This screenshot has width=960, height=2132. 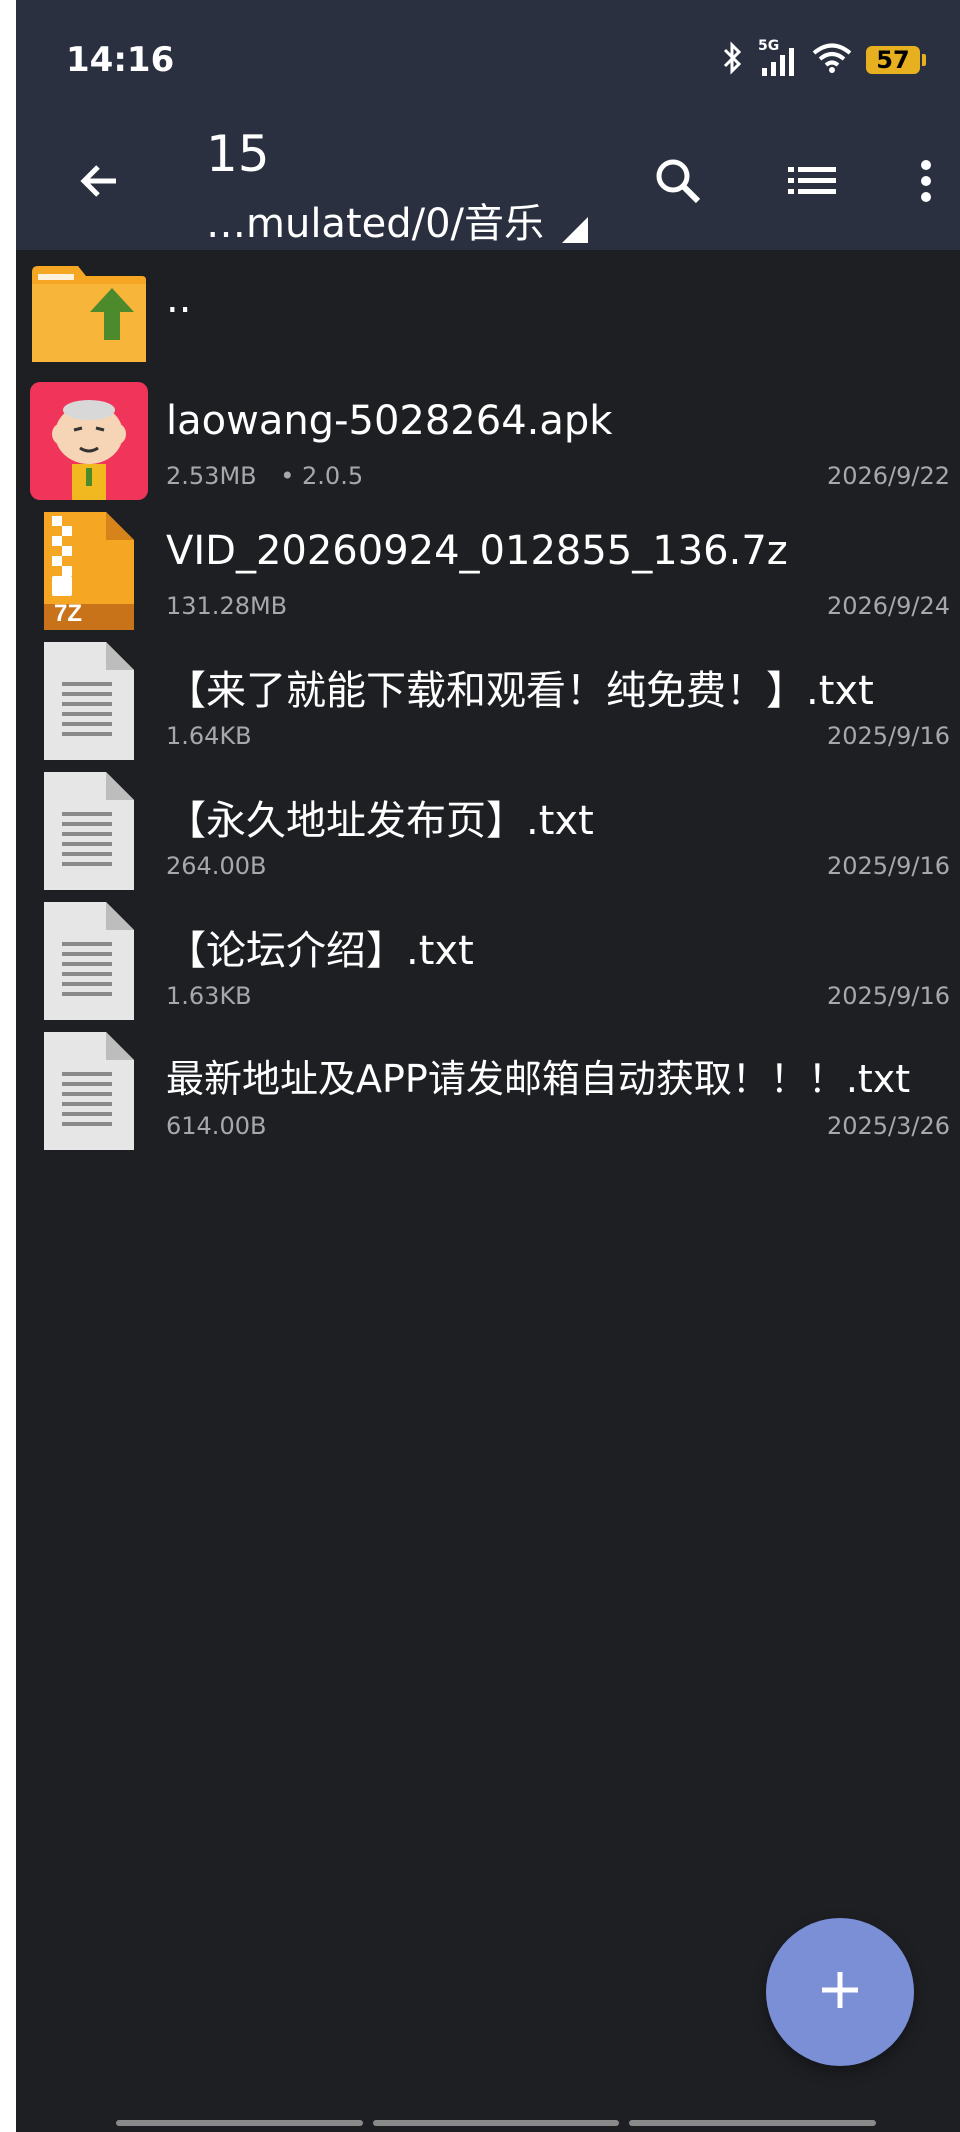 What do you see at coordinates (888, 606) in the screenshot?
I see `file-date: 2026/9/24` at bounding box center [888, 606].